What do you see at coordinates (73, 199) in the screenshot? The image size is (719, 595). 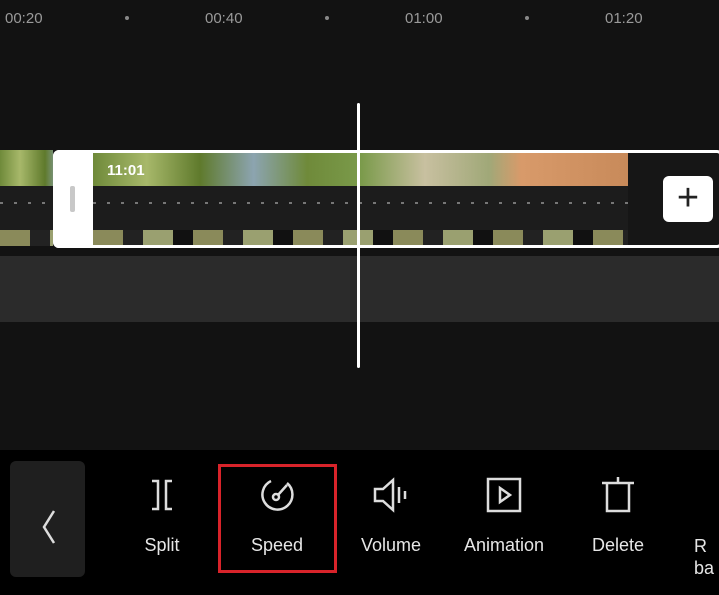 I see `clip-trim-handle` at bounding box center [73, 199].